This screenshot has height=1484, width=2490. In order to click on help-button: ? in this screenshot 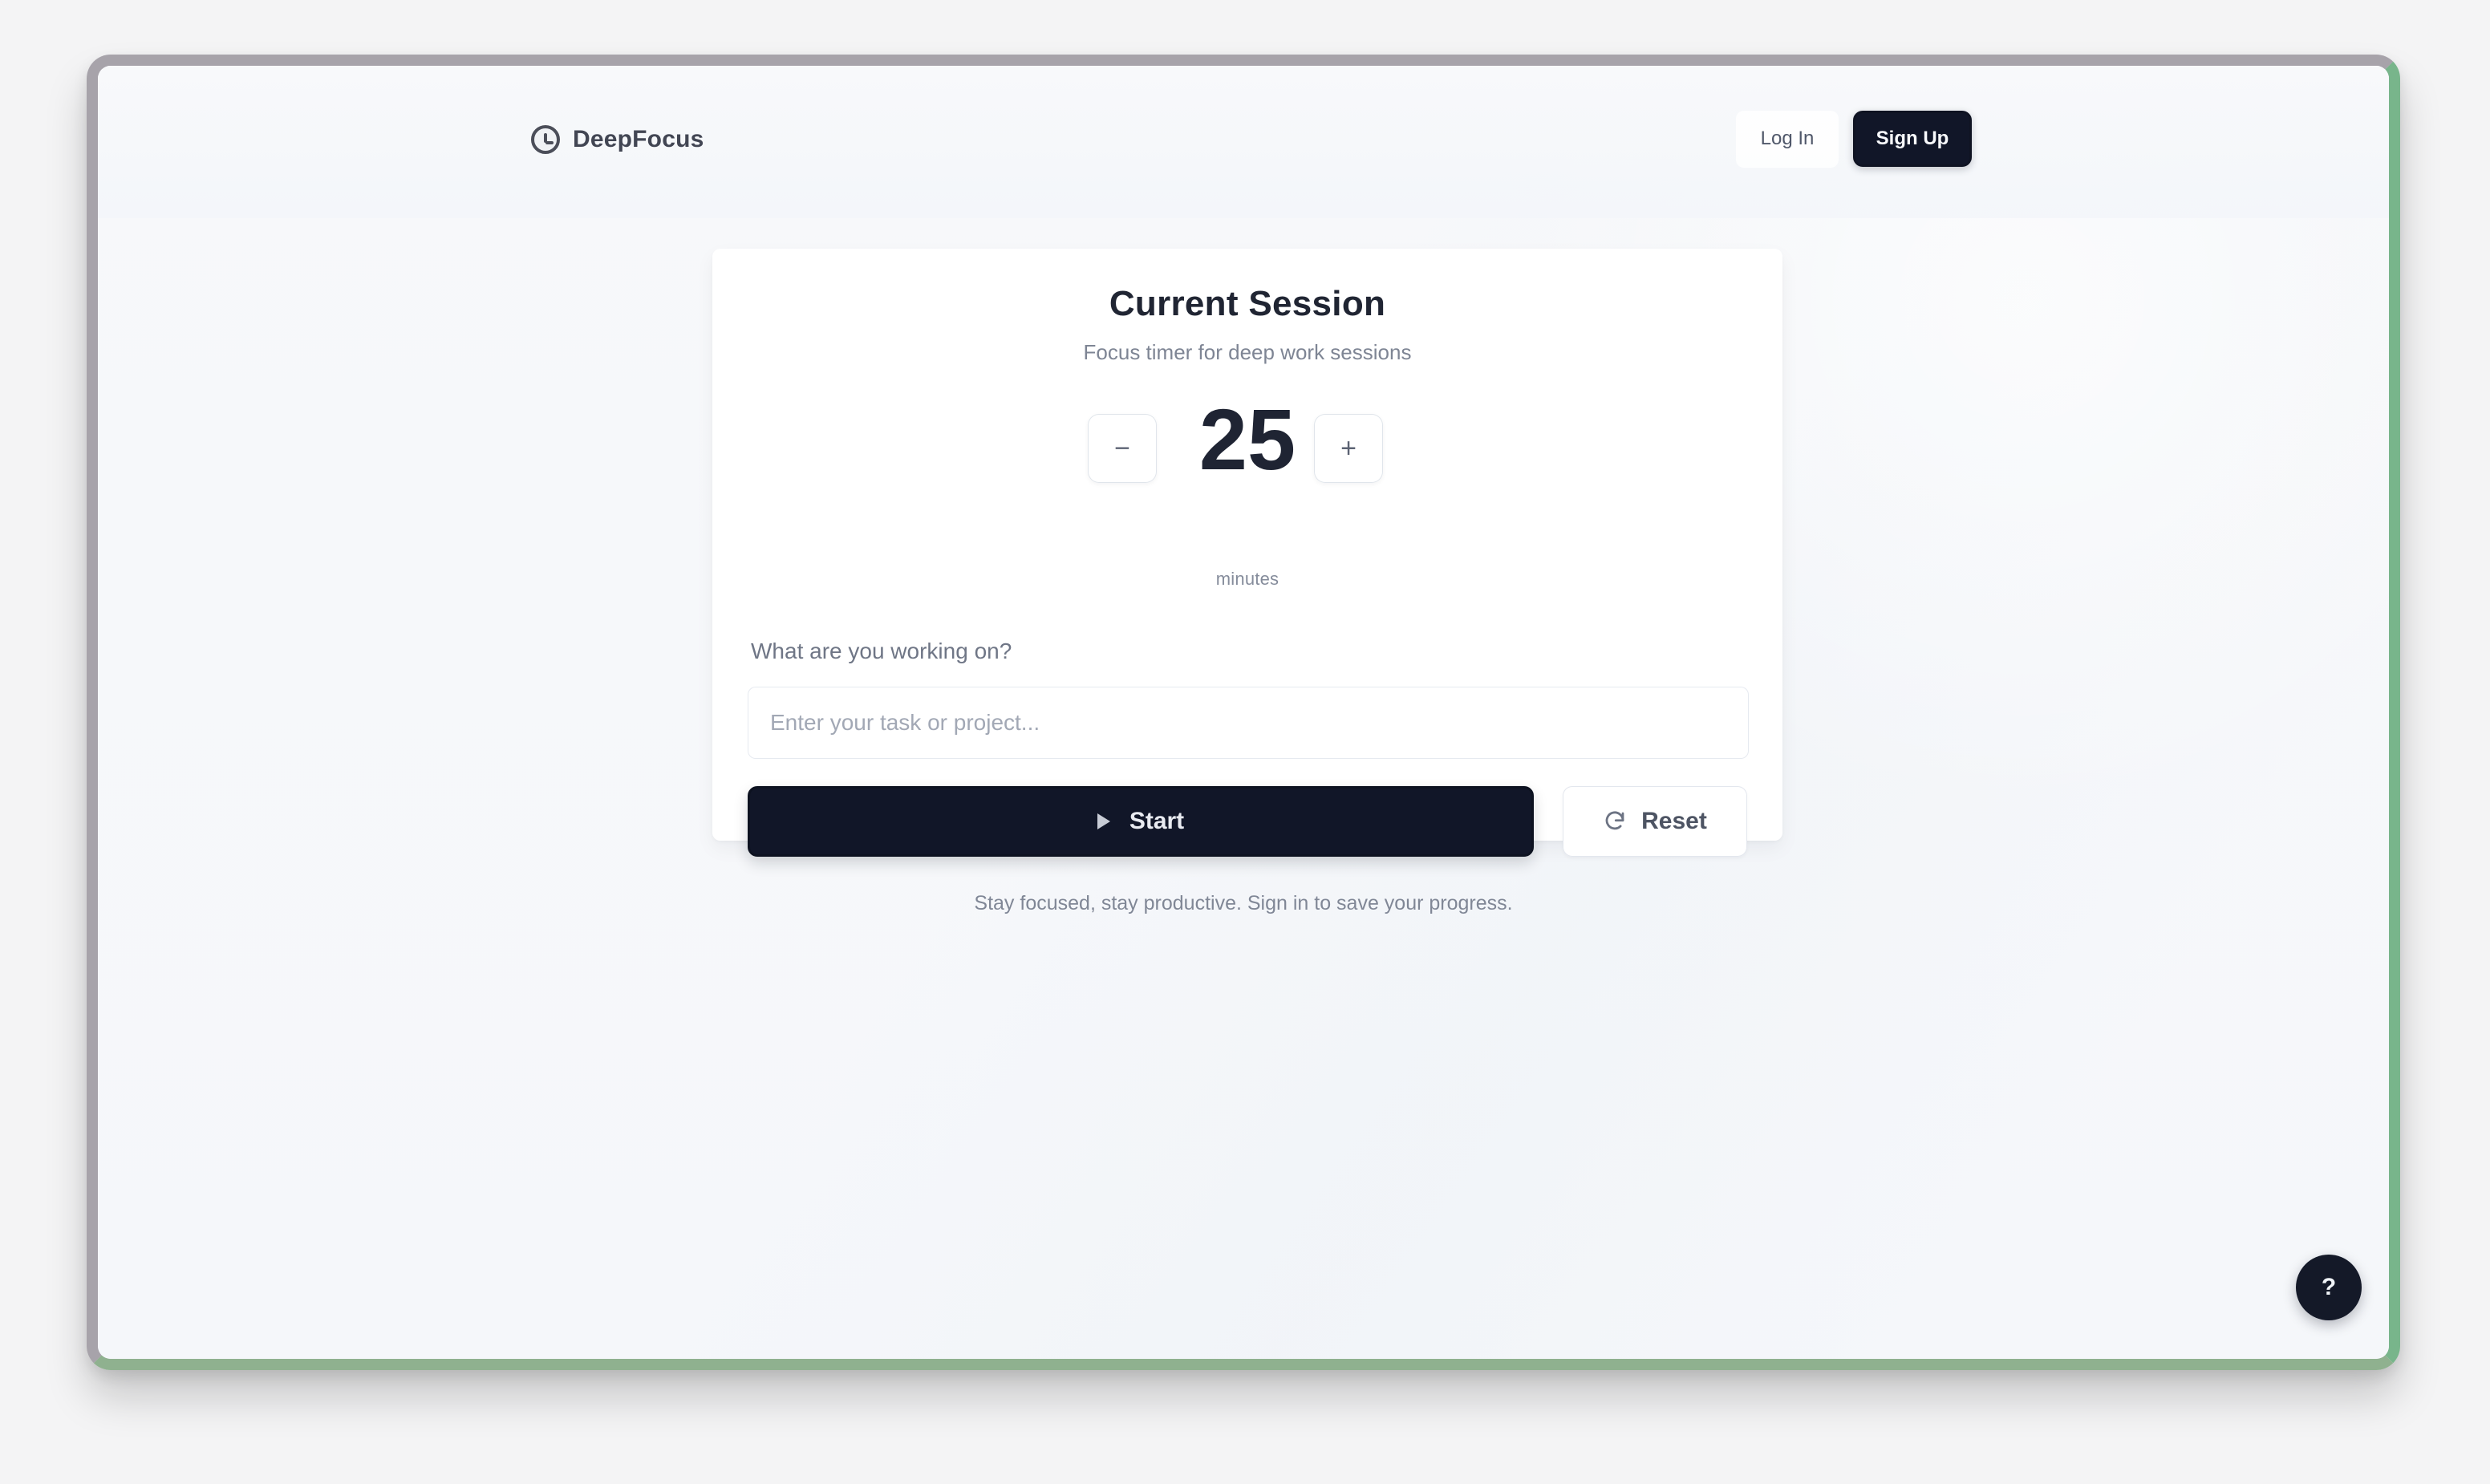, I will do `click(2329, 1288)`.